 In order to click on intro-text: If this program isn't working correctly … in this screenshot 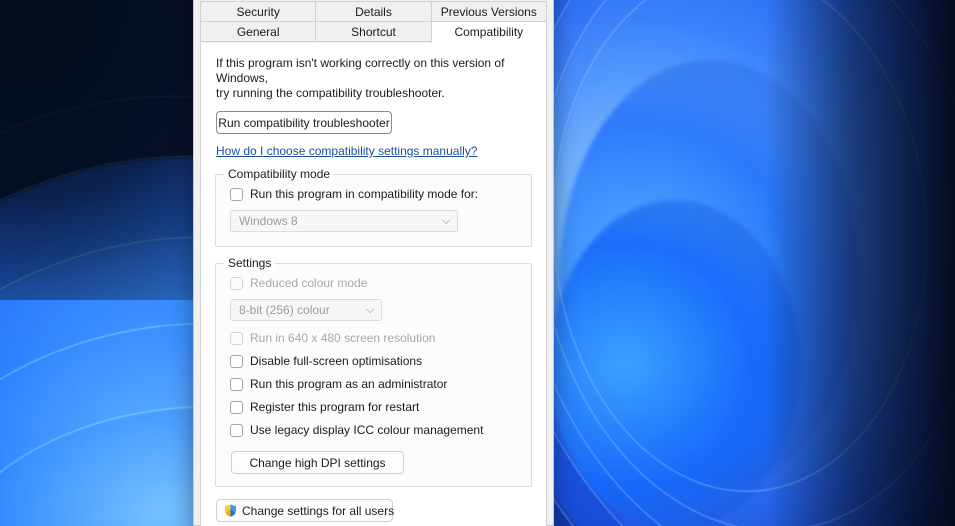, I will do `click(374, 78)`.